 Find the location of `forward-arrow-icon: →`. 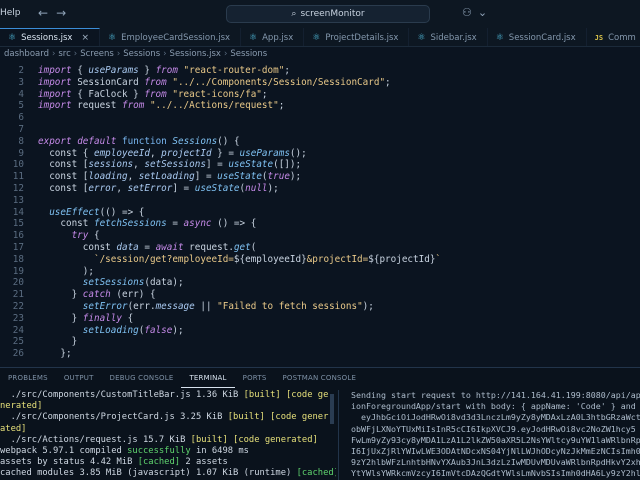

forward-arrow-icon: → is located at coordinates (61, 13).